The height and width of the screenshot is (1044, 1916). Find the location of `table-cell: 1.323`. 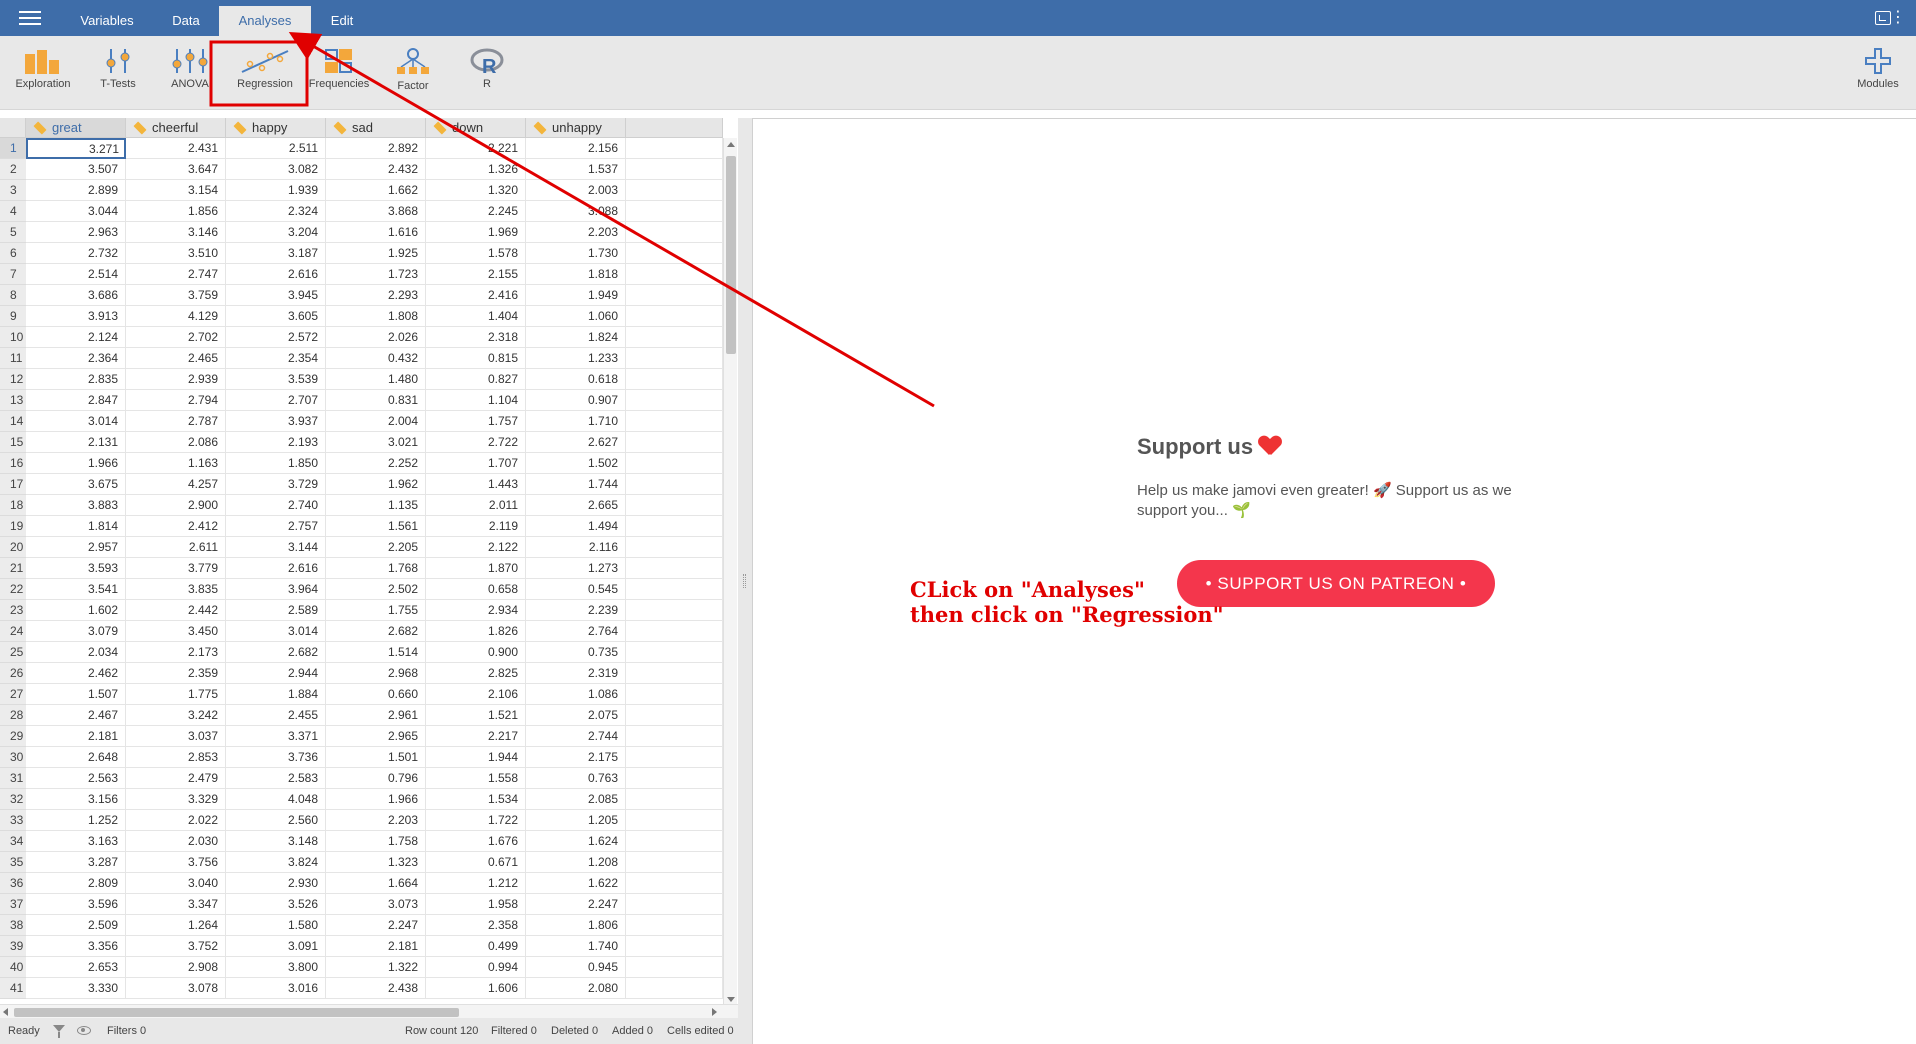

table-cell: 1.323 is located at coordinates (376, 862).